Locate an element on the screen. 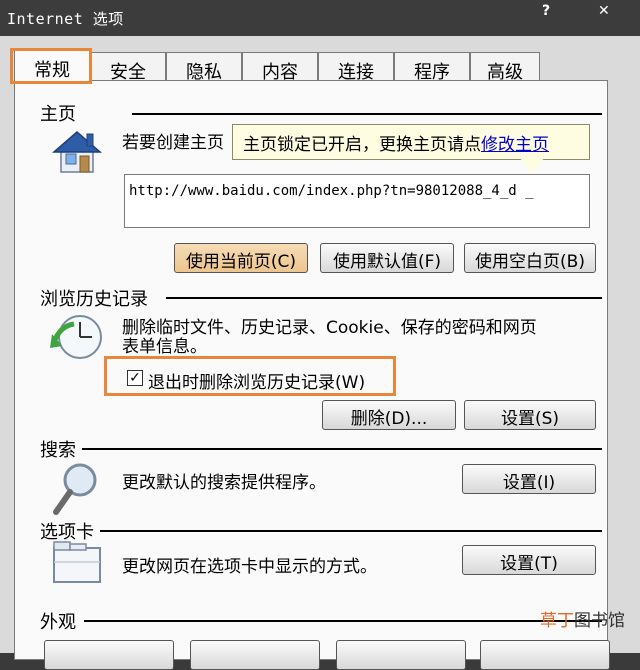  tabbed-window-icon is located at coordinates (77, 564).